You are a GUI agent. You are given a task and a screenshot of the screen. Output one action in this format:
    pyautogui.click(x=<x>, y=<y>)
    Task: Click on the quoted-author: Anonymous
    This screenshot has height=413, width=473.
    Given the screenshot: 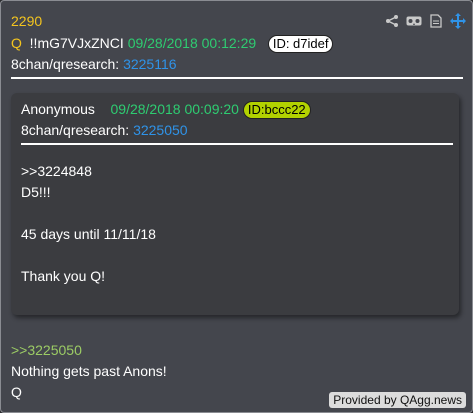 What is the action you would take?
    pyautogui.click(x=58, y=109)
    